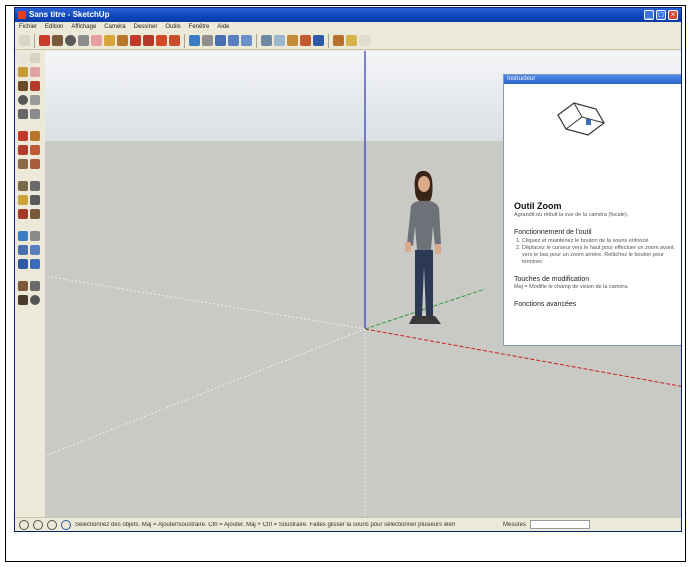 Image resolution: width=693 pixels, height=567 pixels. I want to click on text-icon, so click(35, 200).